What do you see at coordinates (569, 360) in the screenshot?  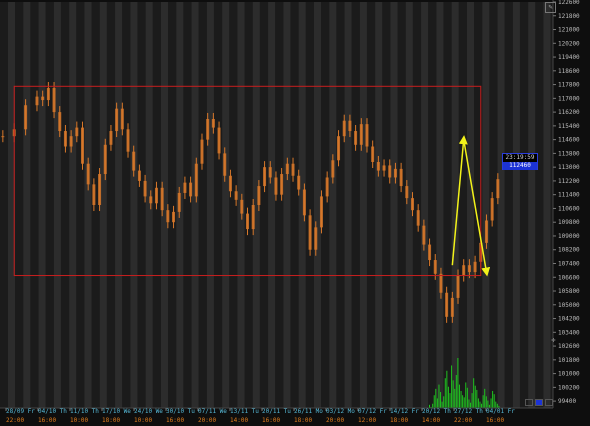 I see `y-tick-label: 101800` at bounding box center [569, 360].